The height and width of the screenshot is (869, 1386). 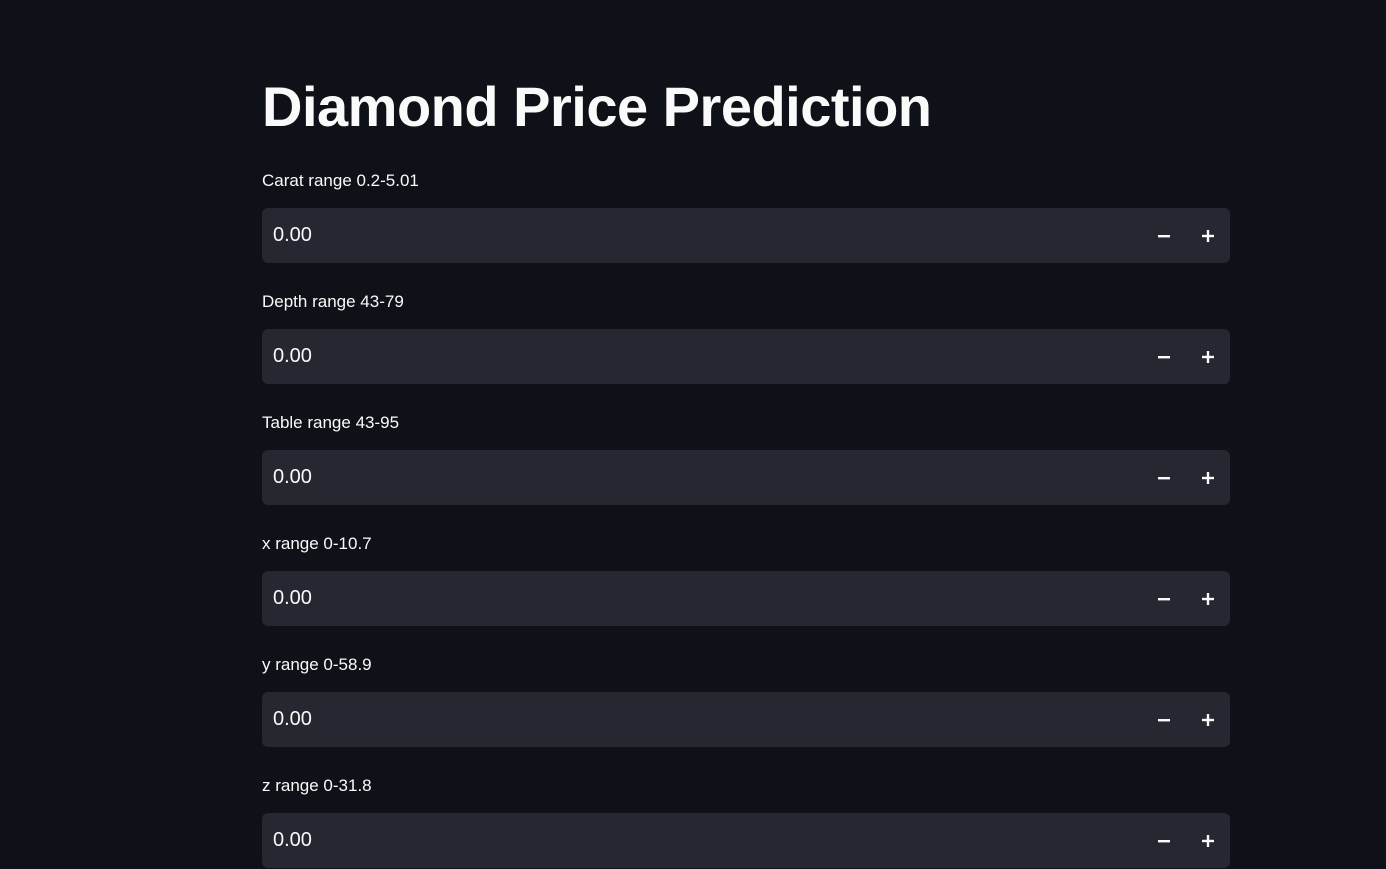 I want to click on x-increment-button, so click(x=1208, y=598).